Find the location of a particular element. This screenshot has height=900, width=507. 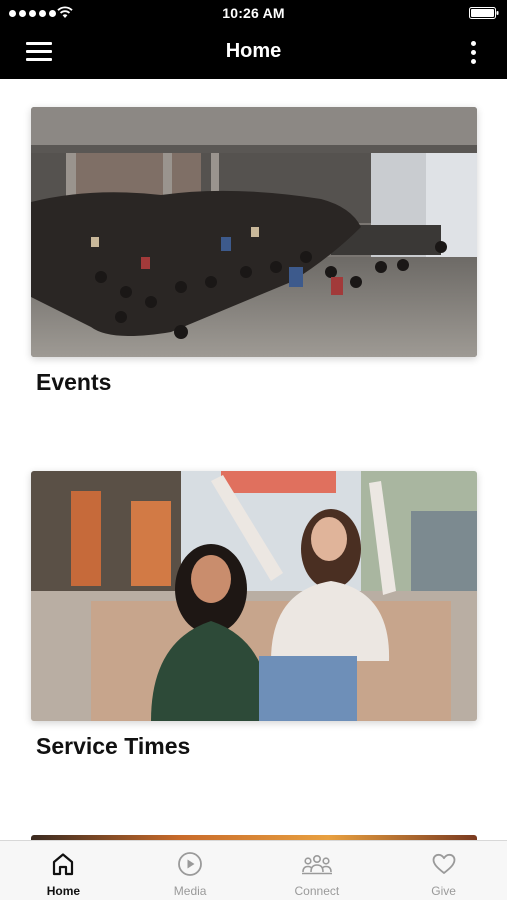

tab-bar: Home Media Connect Give is located at coordinates (253, 870).